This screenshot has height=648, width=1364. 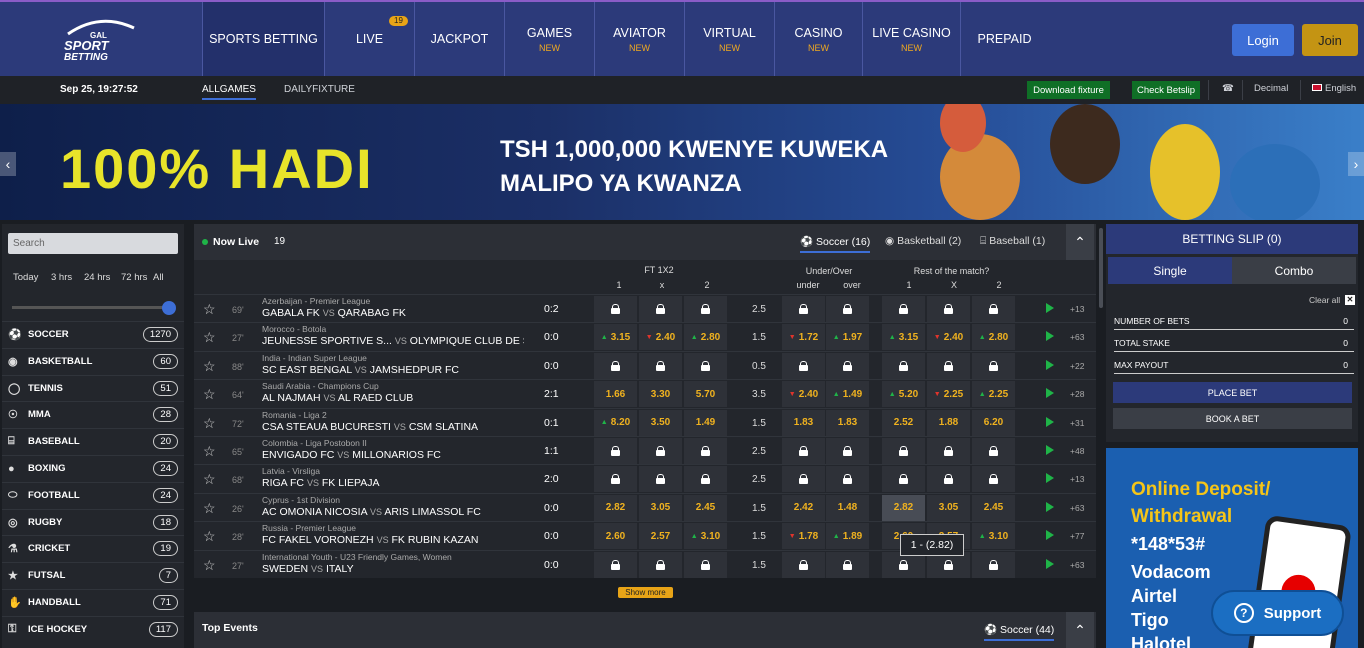 I want to click on odds-ft-x: ▼ 2.40, so click(x=660, y=337).